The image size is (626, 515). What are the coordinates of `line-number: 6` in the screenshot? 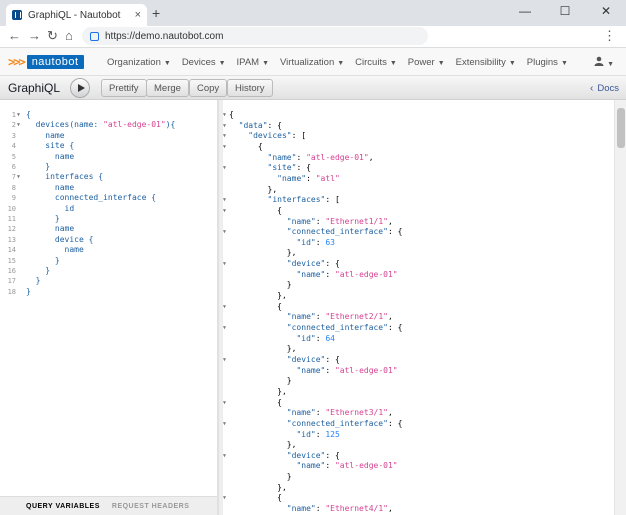 It's located at (13, 167).